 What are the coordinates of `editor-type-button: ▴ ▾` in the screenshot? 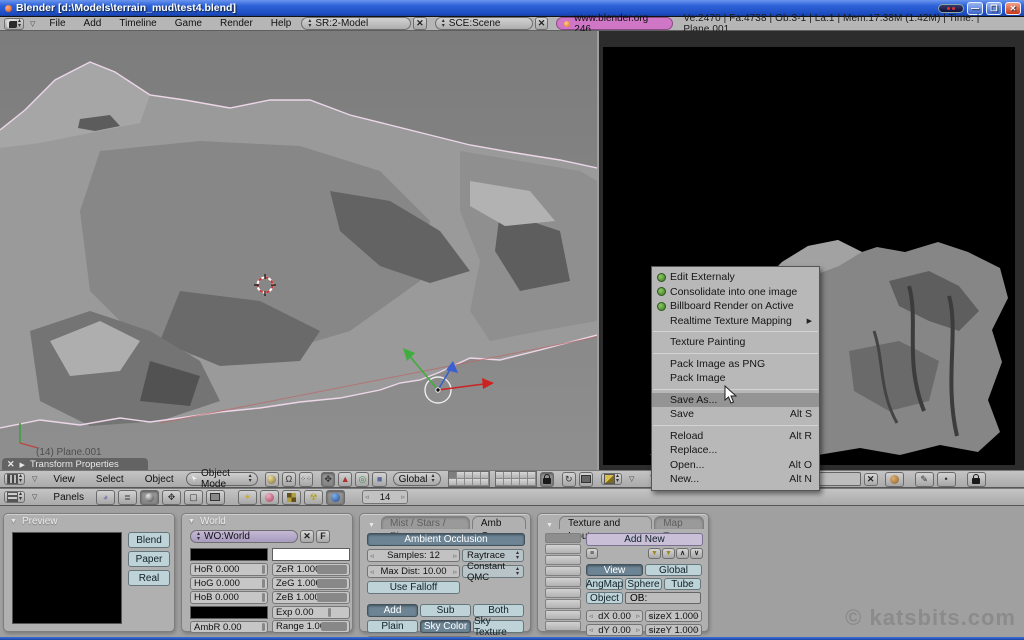 It's located at (15, 497).